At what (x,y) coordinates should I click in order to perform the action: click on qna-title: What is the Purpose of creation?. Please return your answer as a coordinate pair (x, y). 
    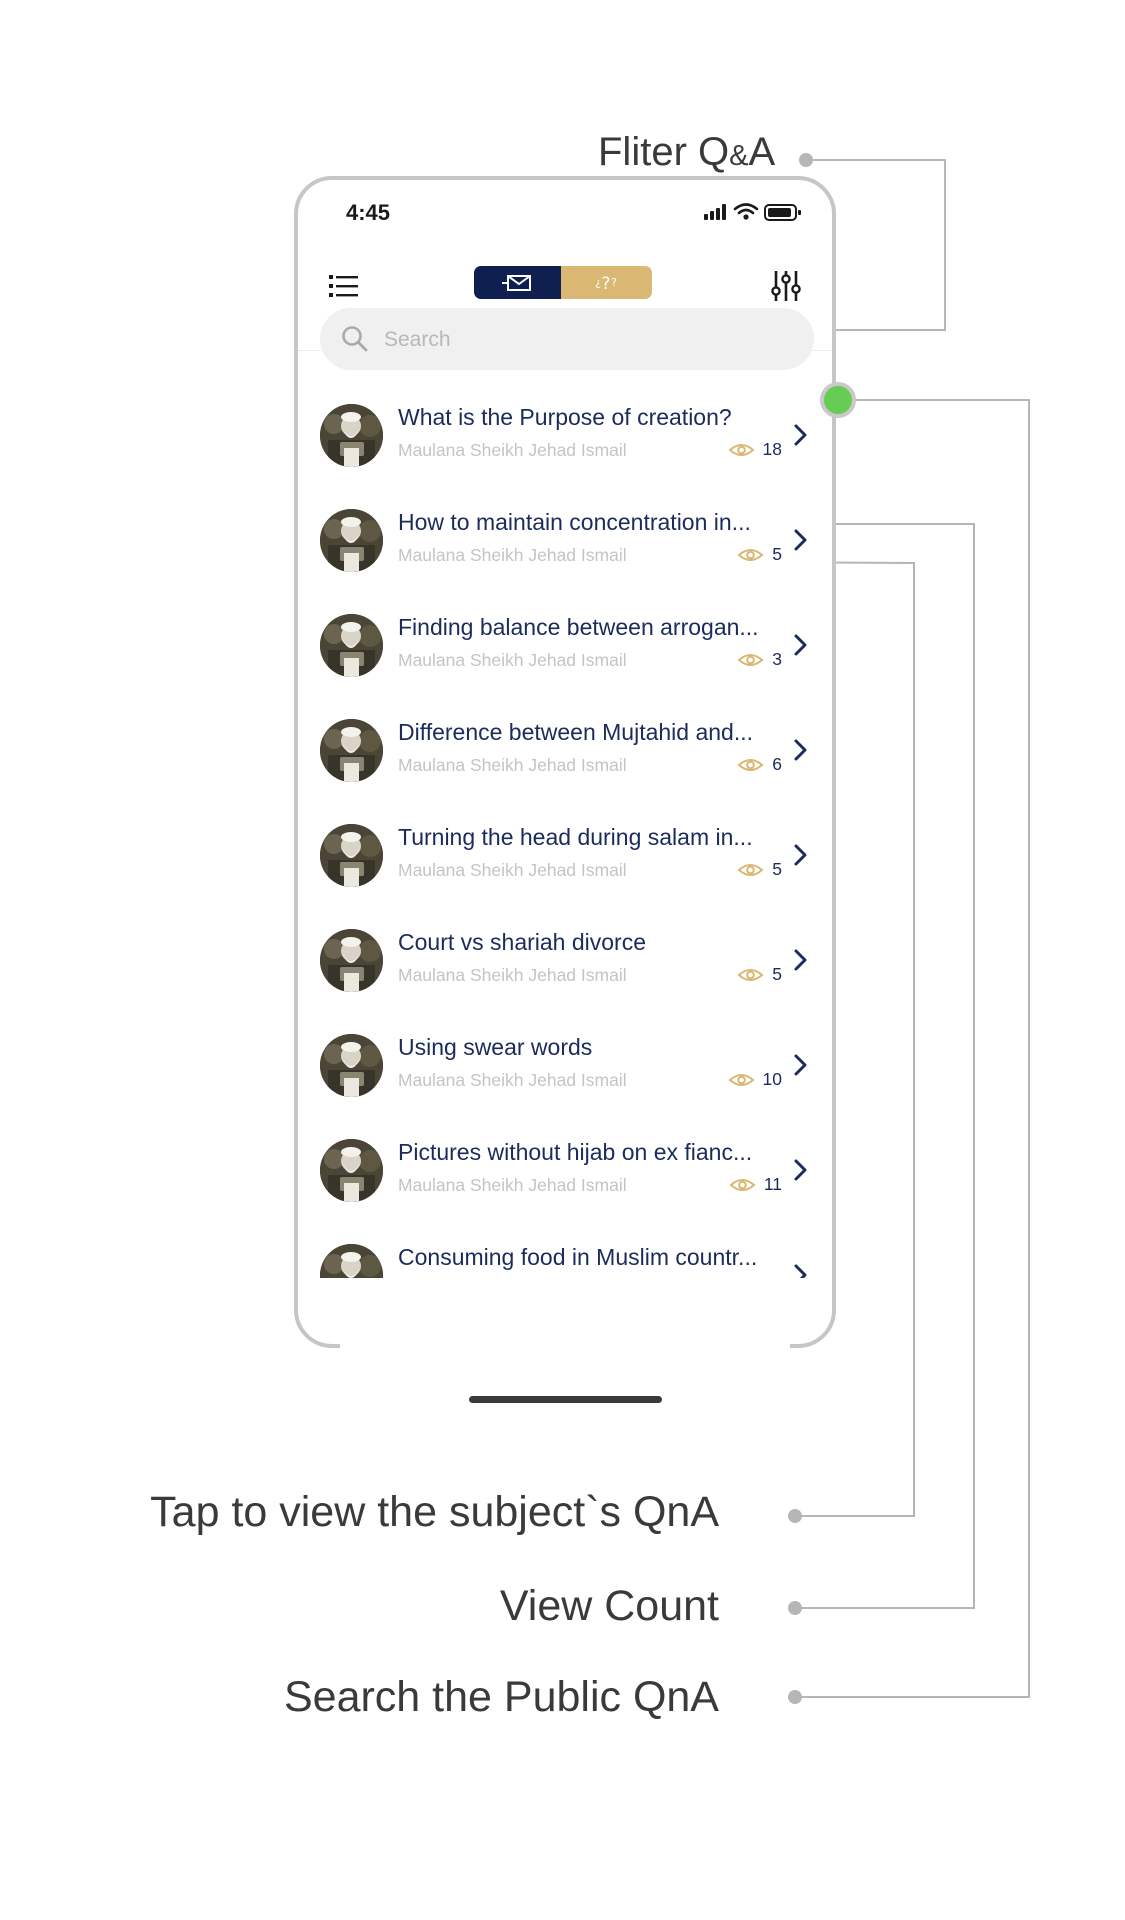
    Looking at the image, I should click on (565, 417).